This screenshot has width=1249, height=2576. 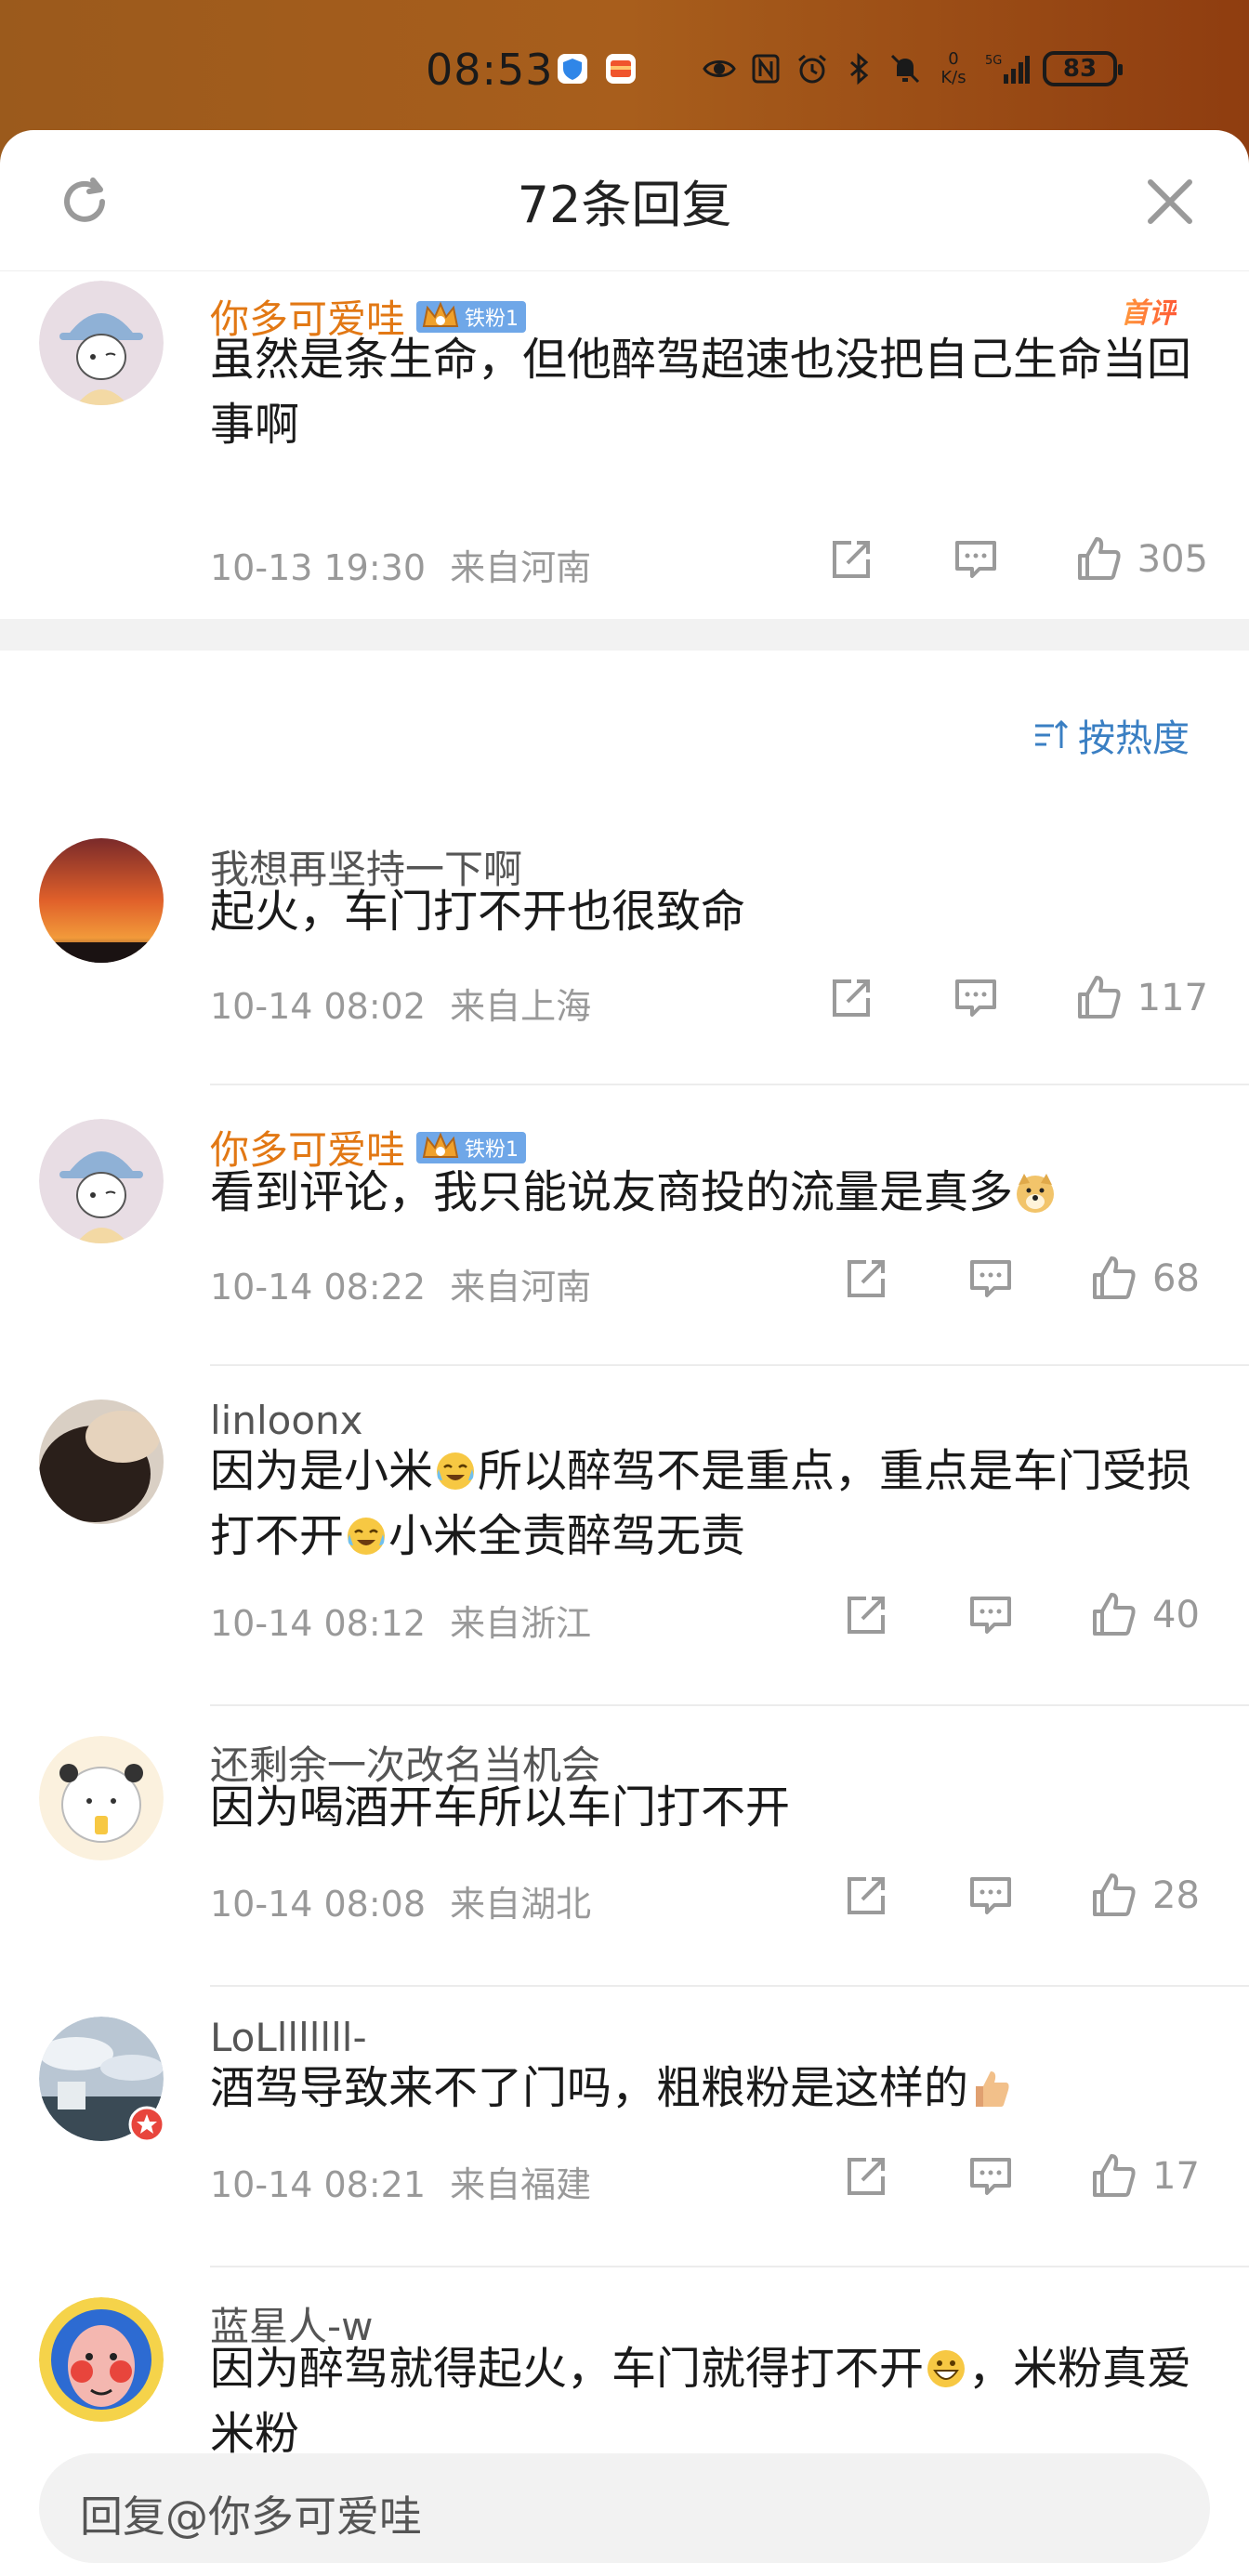 What do you see at coordinates (318, 1623) in the screenshot?
I see `comment-time: 10-14 08:12` at bounding box center [318, 1623].